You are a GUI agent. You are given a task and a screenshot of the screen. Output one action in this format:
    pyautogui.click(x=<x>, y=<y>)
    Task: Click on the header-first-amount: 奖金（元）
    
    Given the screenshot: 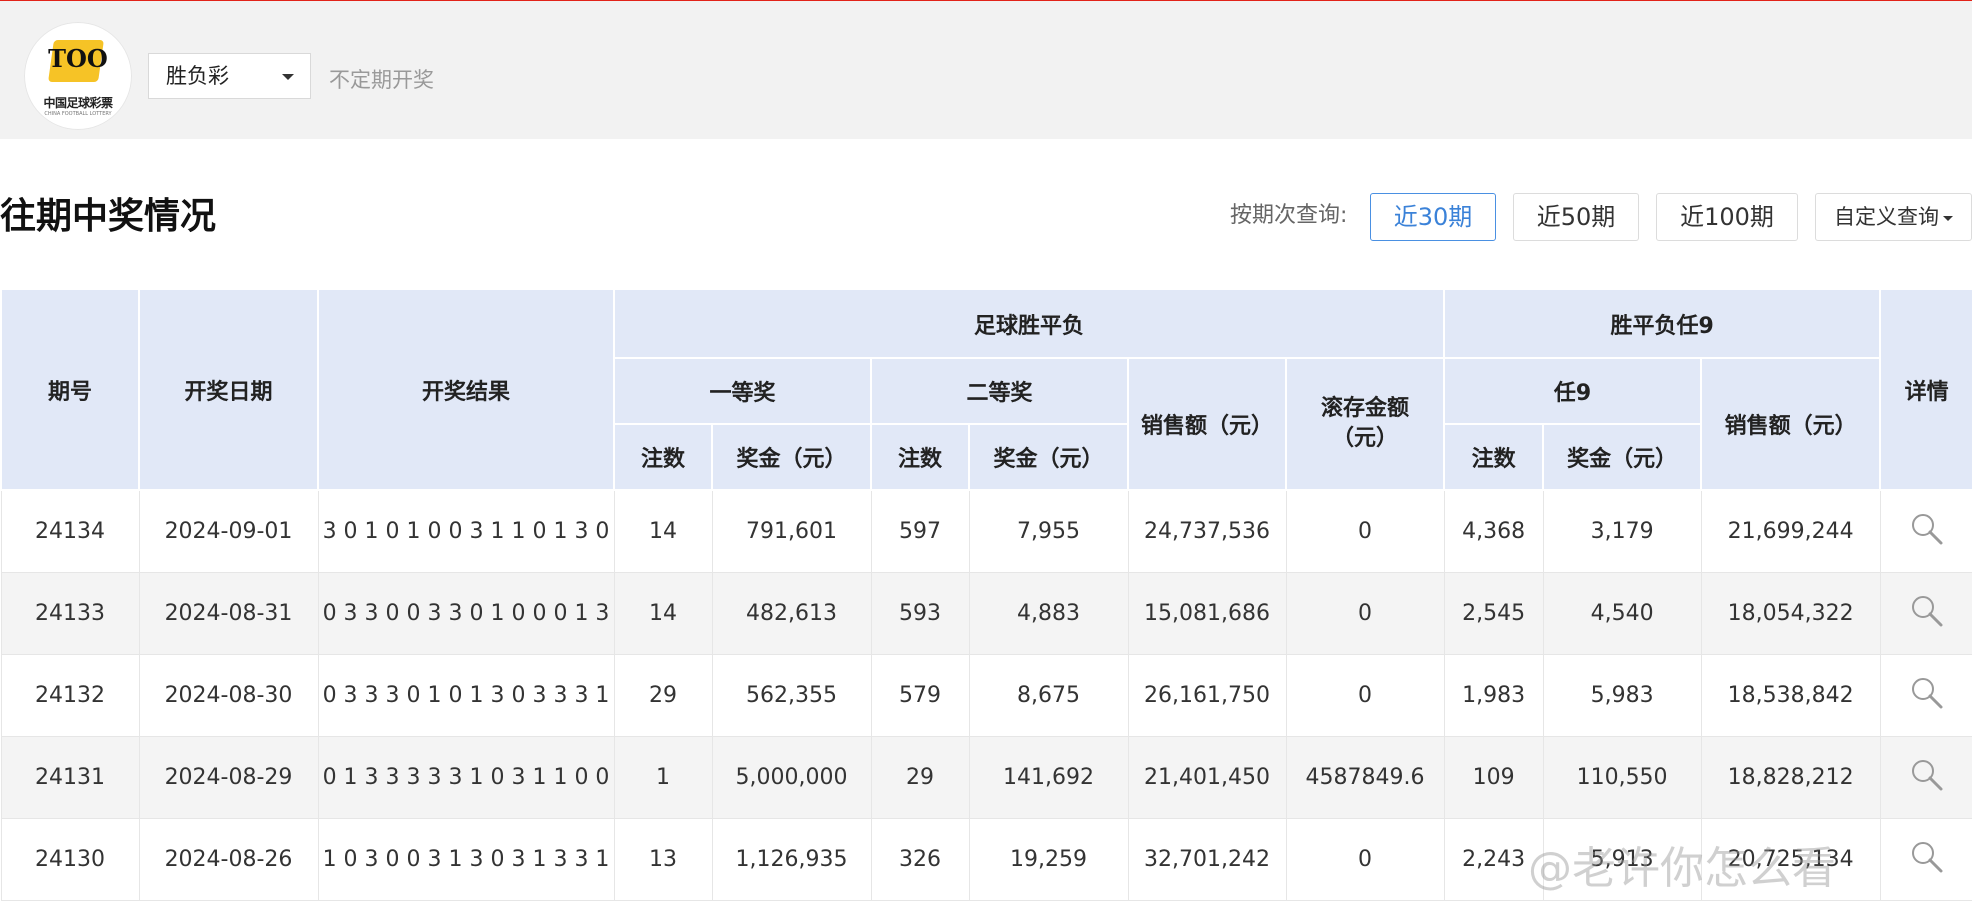 What is the action you would take?
    pyautogui.click(x=791, y=457)
    